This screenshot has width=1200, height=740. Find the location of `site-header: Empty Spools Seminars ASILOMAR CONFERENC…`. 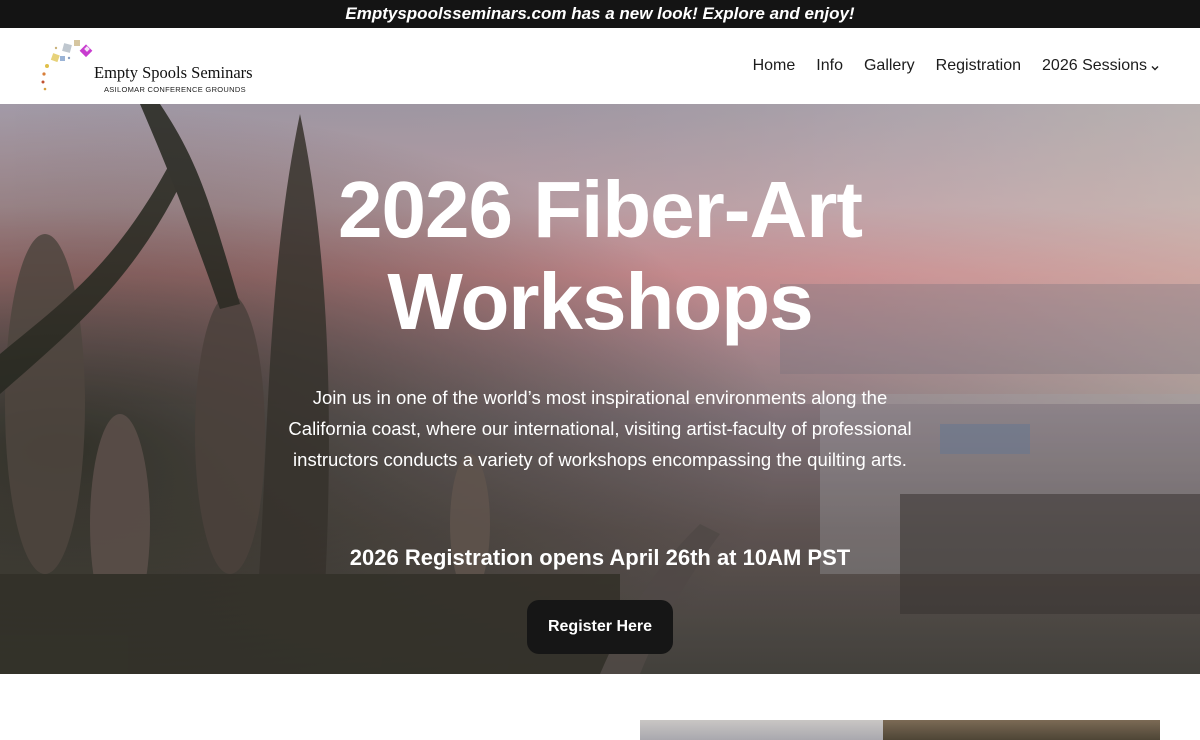

site-header: Empty Spools Seminars ASILOMAR CONFERENC… is located at coordinates (600, 66).